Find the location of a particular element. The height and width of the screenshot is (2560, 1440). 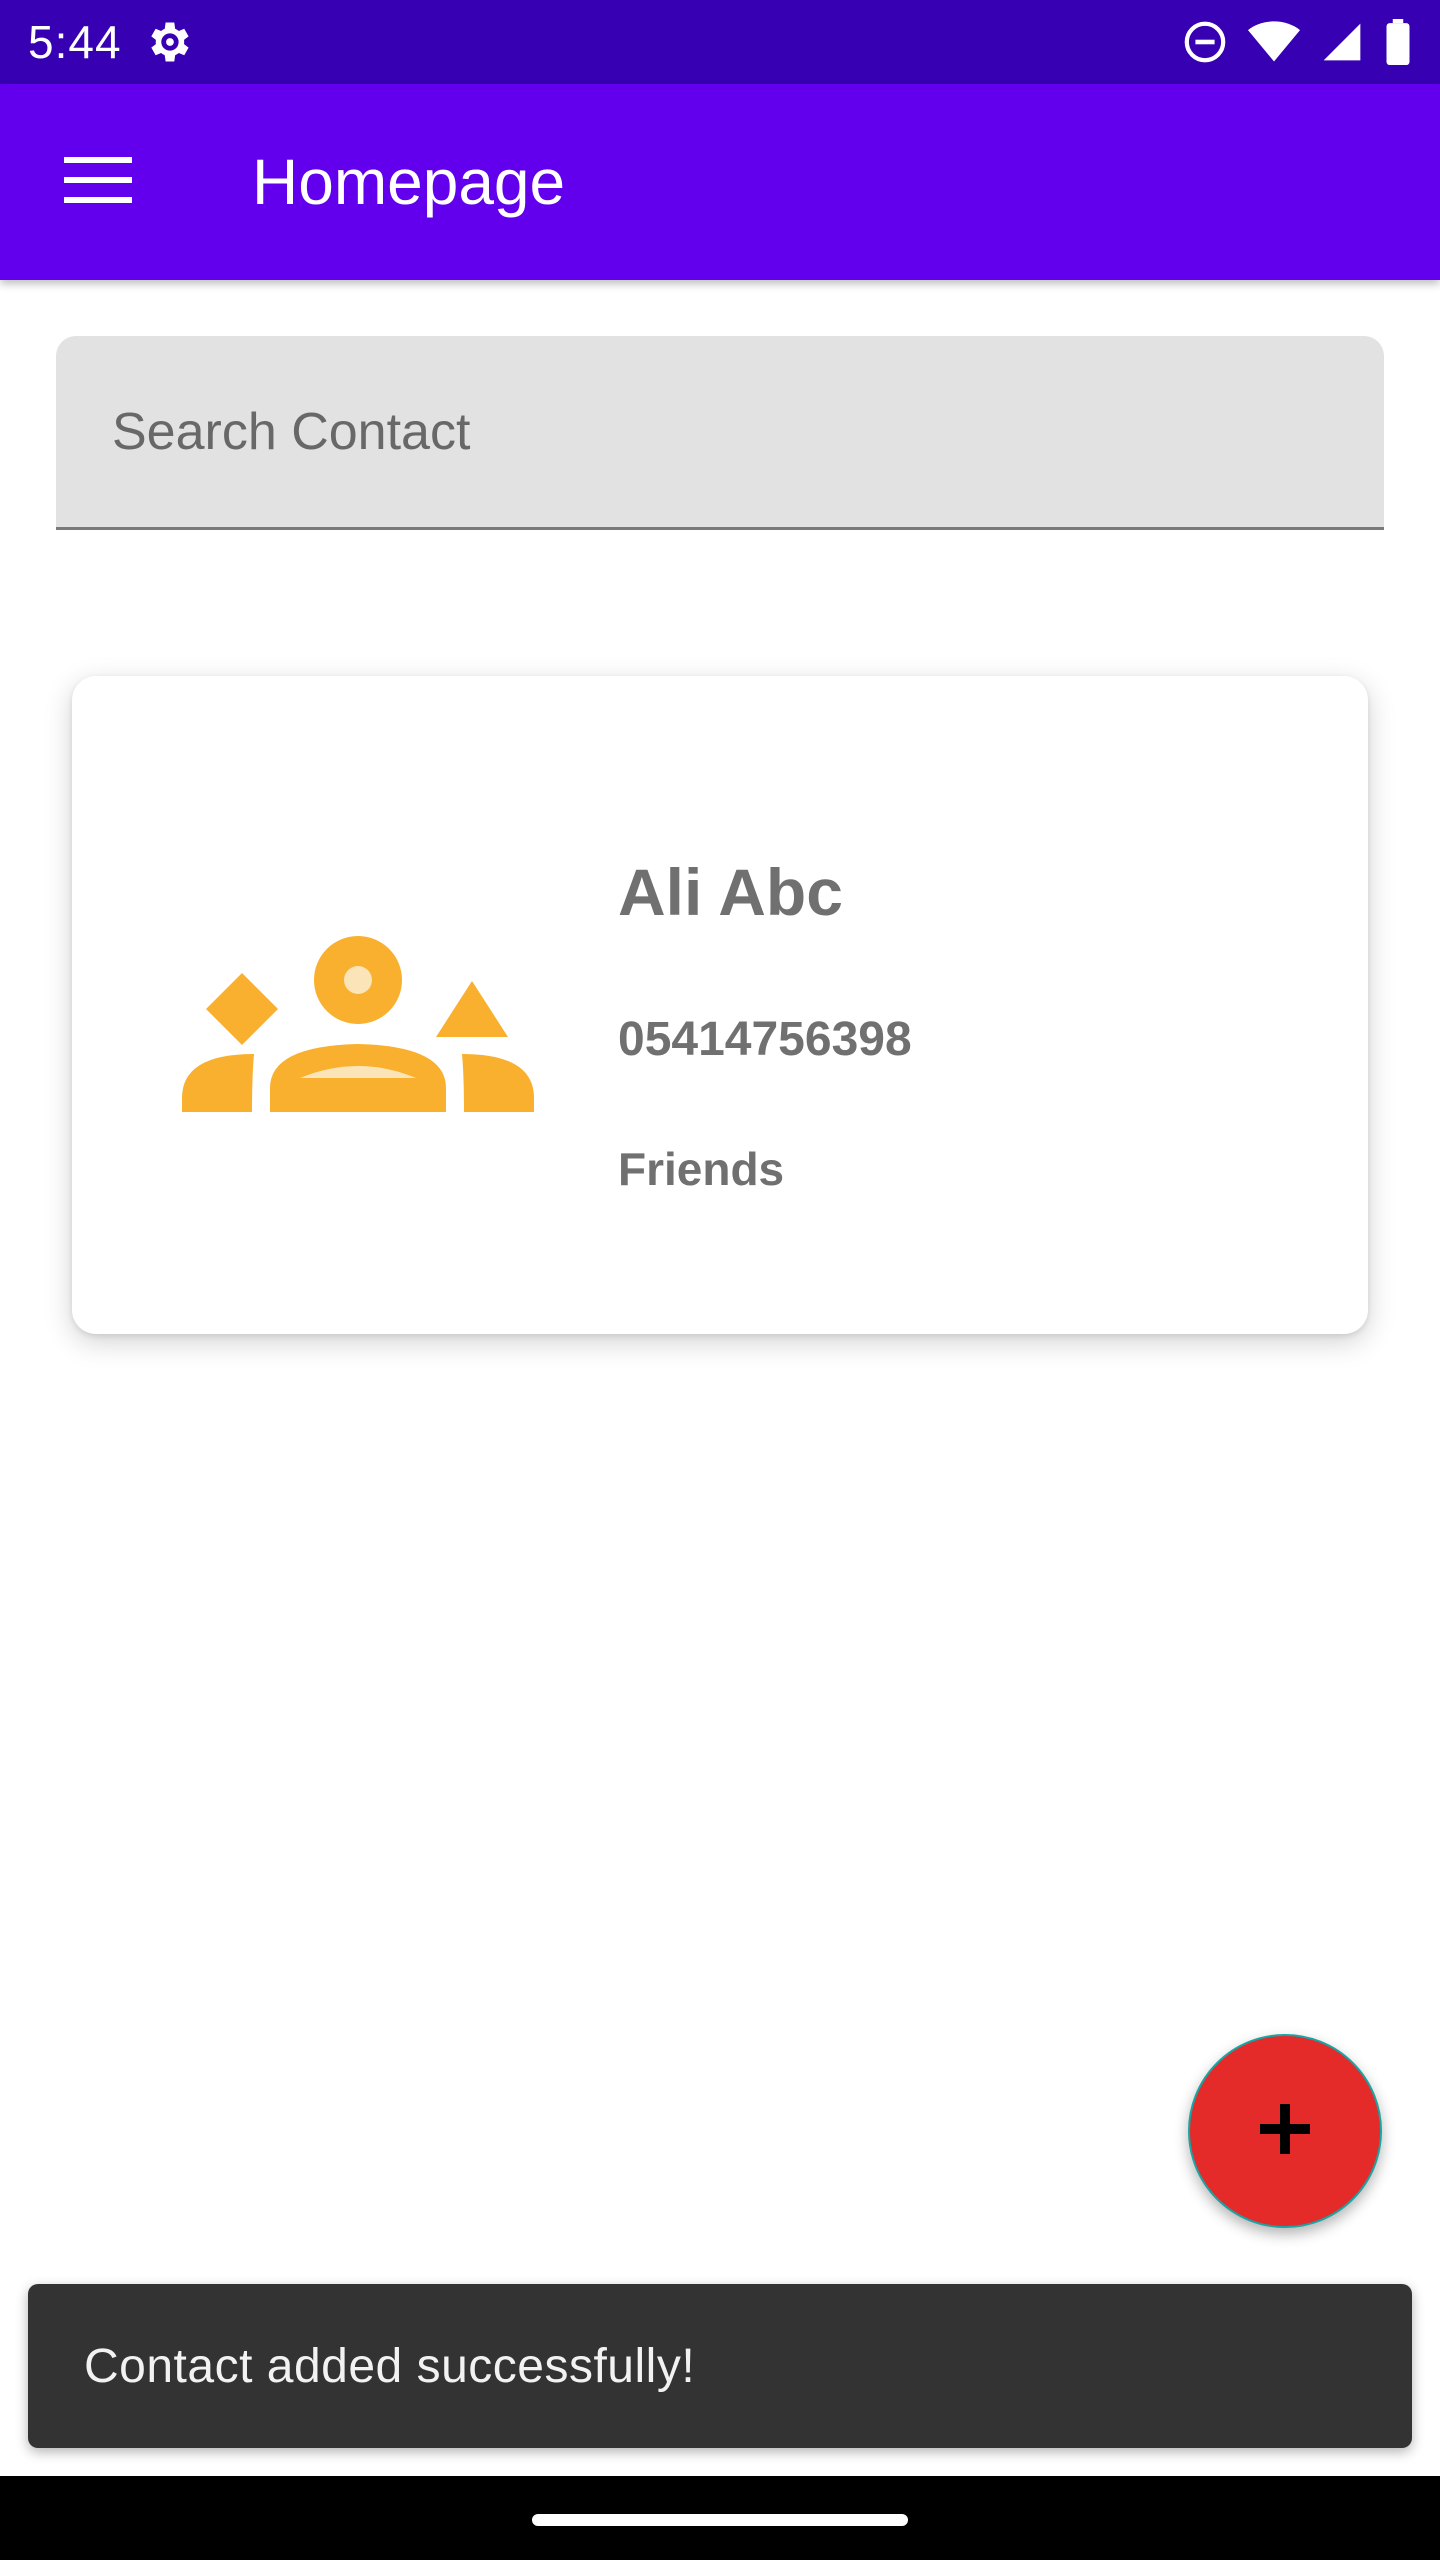

home-gesture-handle is located at coordinates (720, 2520).